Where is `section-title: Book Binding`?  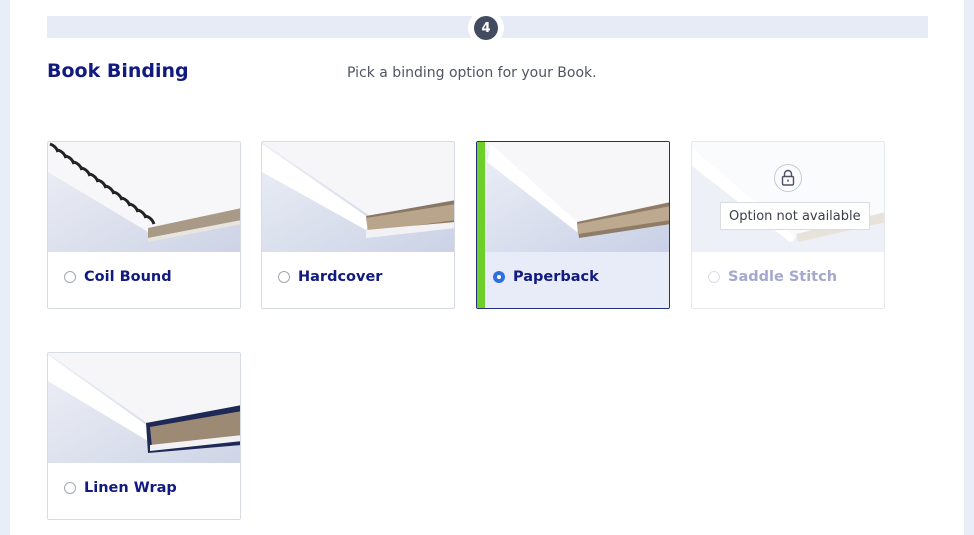
section-title: Book Binding is located at coordinates (118, 71).